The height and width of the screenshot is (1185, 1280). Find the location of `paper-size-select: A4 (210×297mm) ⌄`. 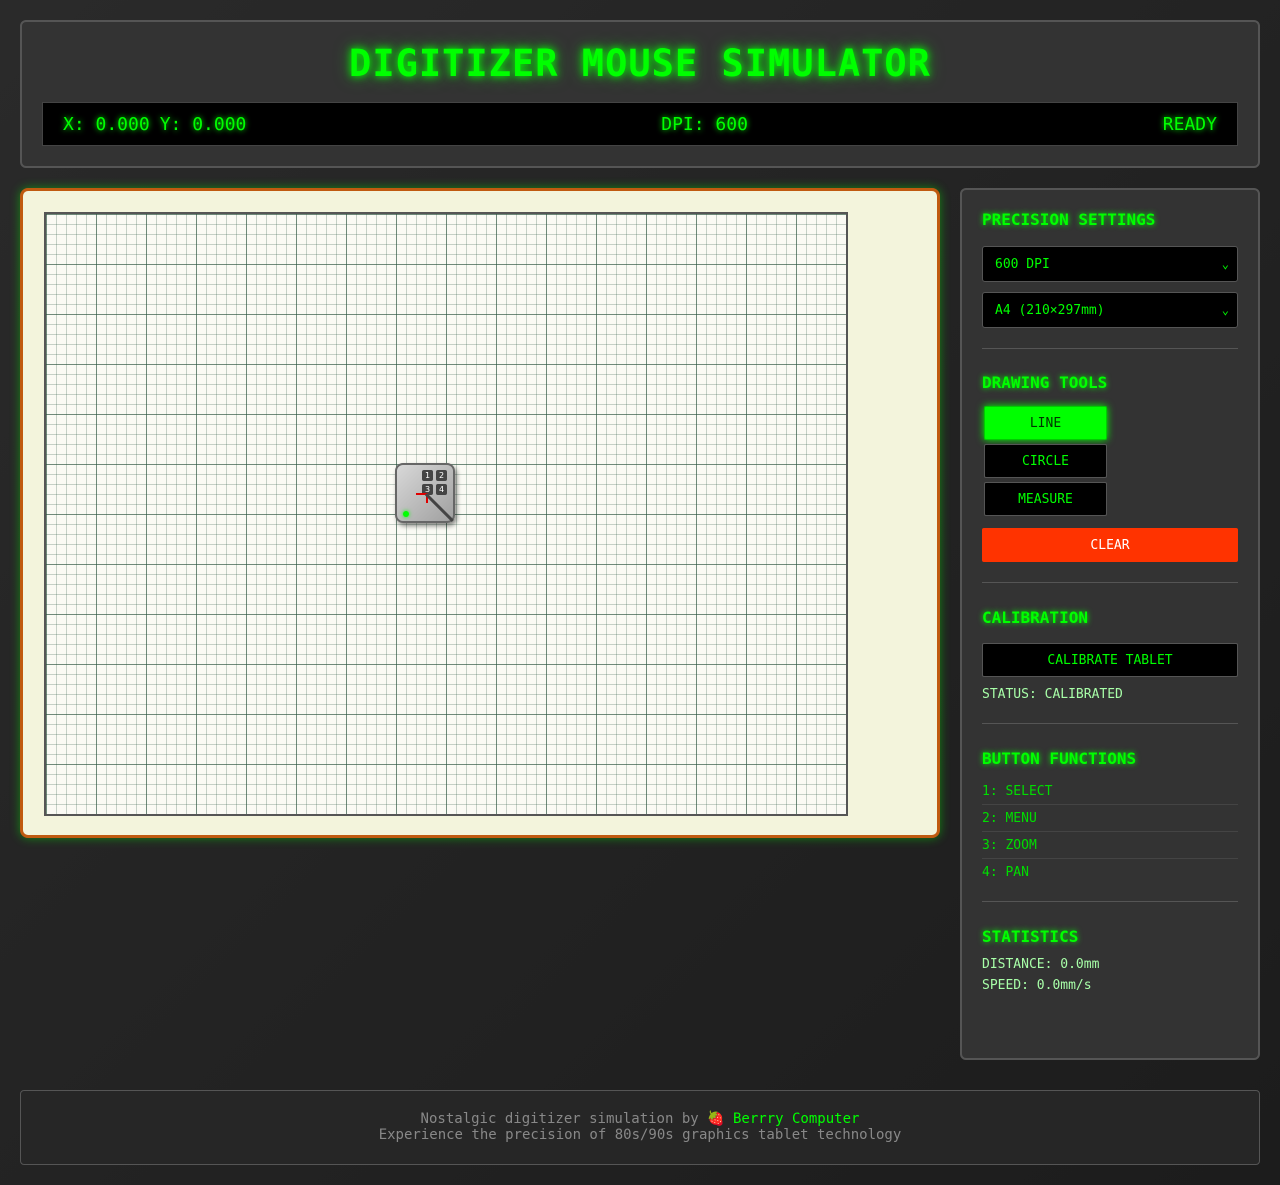

paper-size-select: A4 (210×297mm) ⌄ is located at coordinates (1110, 310).